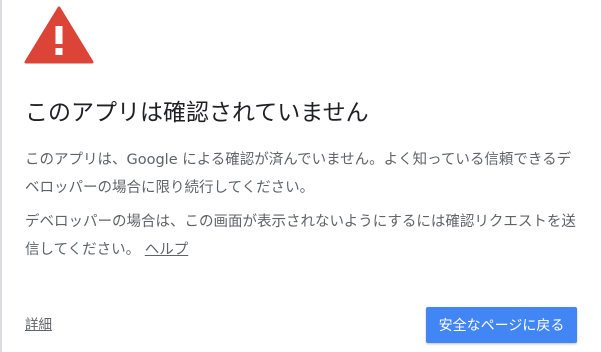 Image resolution: width=601 pixels, height=352 pixels. I want to click on warning-triangle-icon, so click(59, 35).